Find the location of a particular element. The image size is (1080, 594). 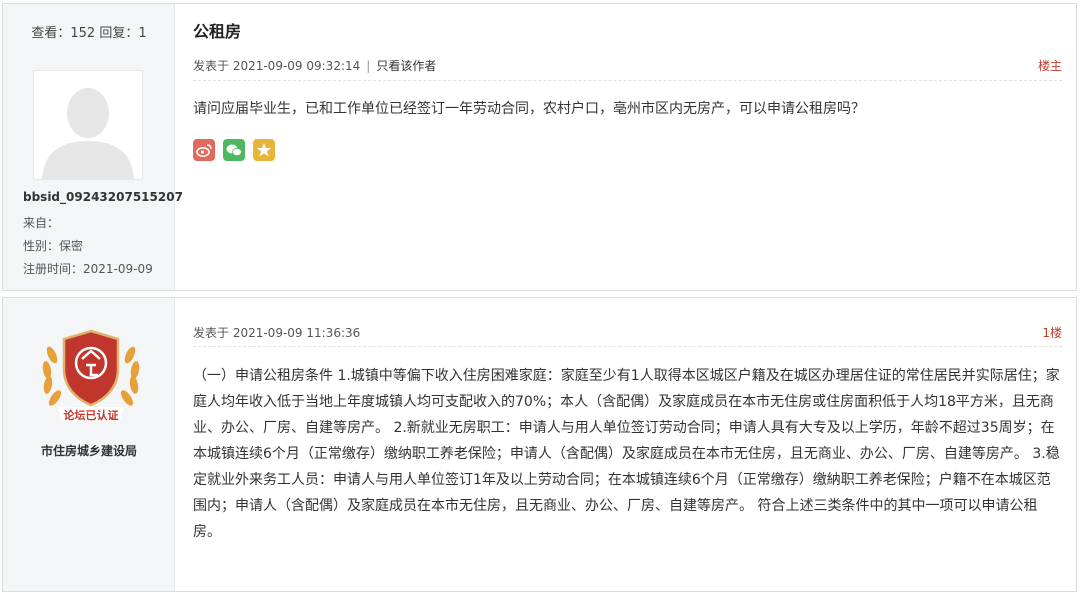

weibo-icon is located at coordinates (204, 150).